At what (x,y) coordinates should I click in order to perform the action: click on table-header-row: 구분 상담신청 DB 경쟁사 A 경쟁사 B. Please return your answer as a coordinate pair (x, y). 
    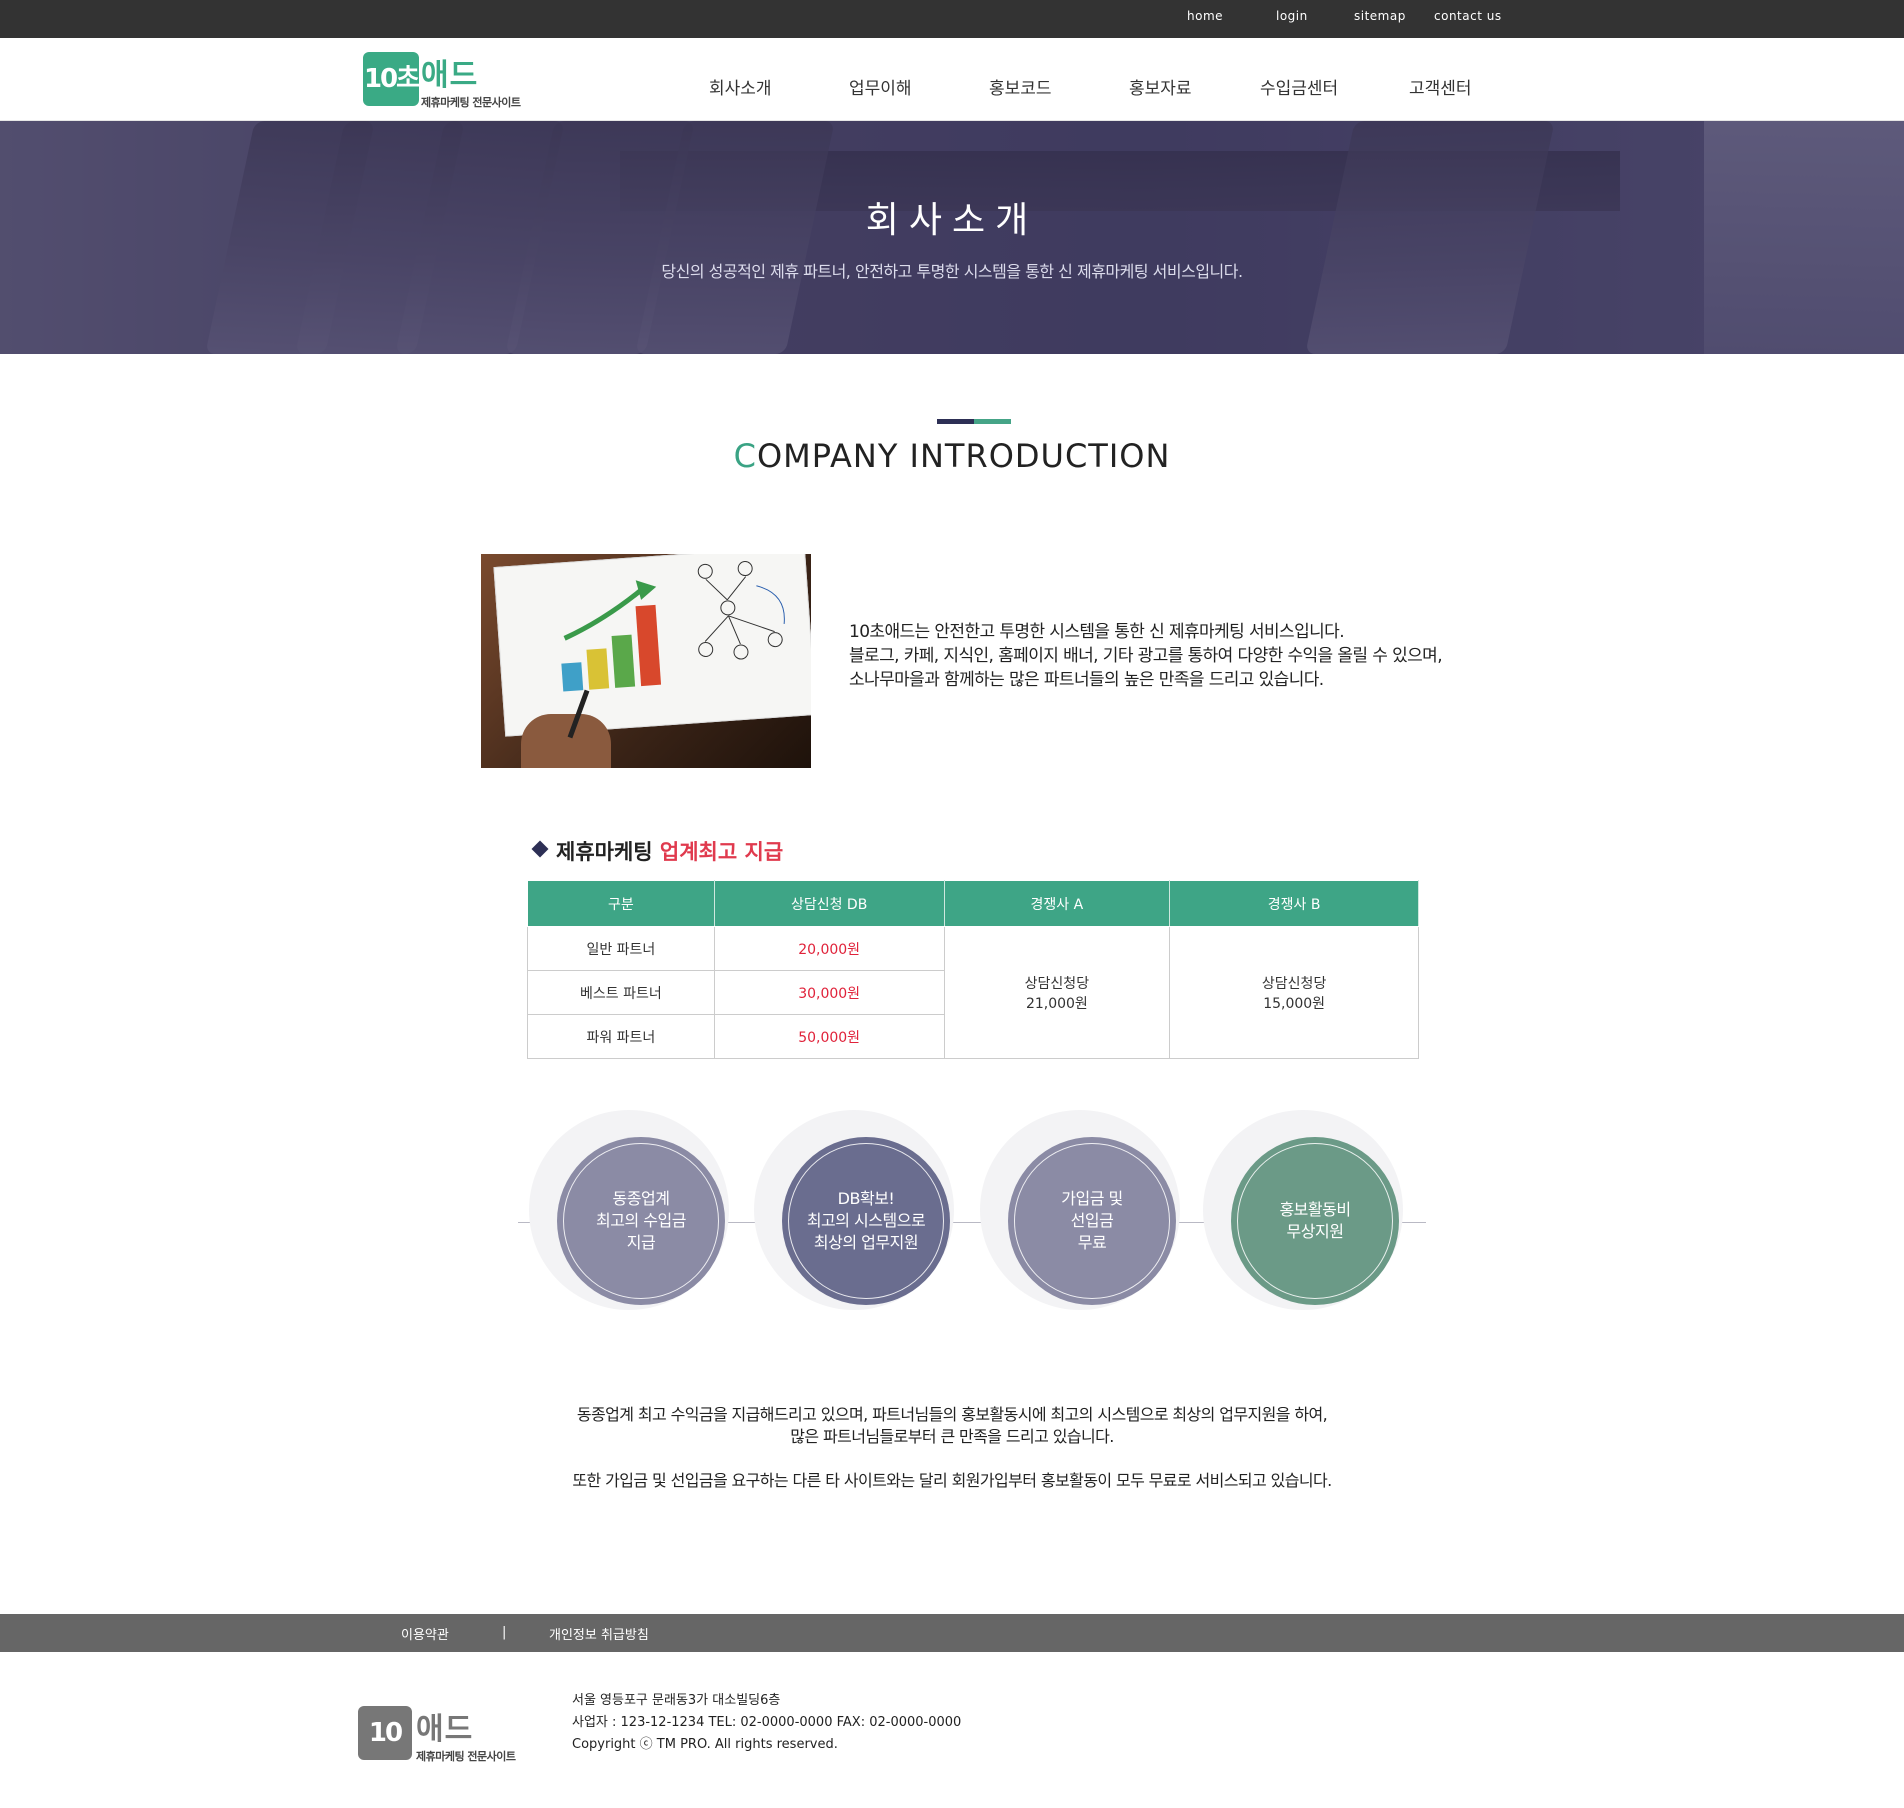
    Looking at the image, I should click on (973, 903).